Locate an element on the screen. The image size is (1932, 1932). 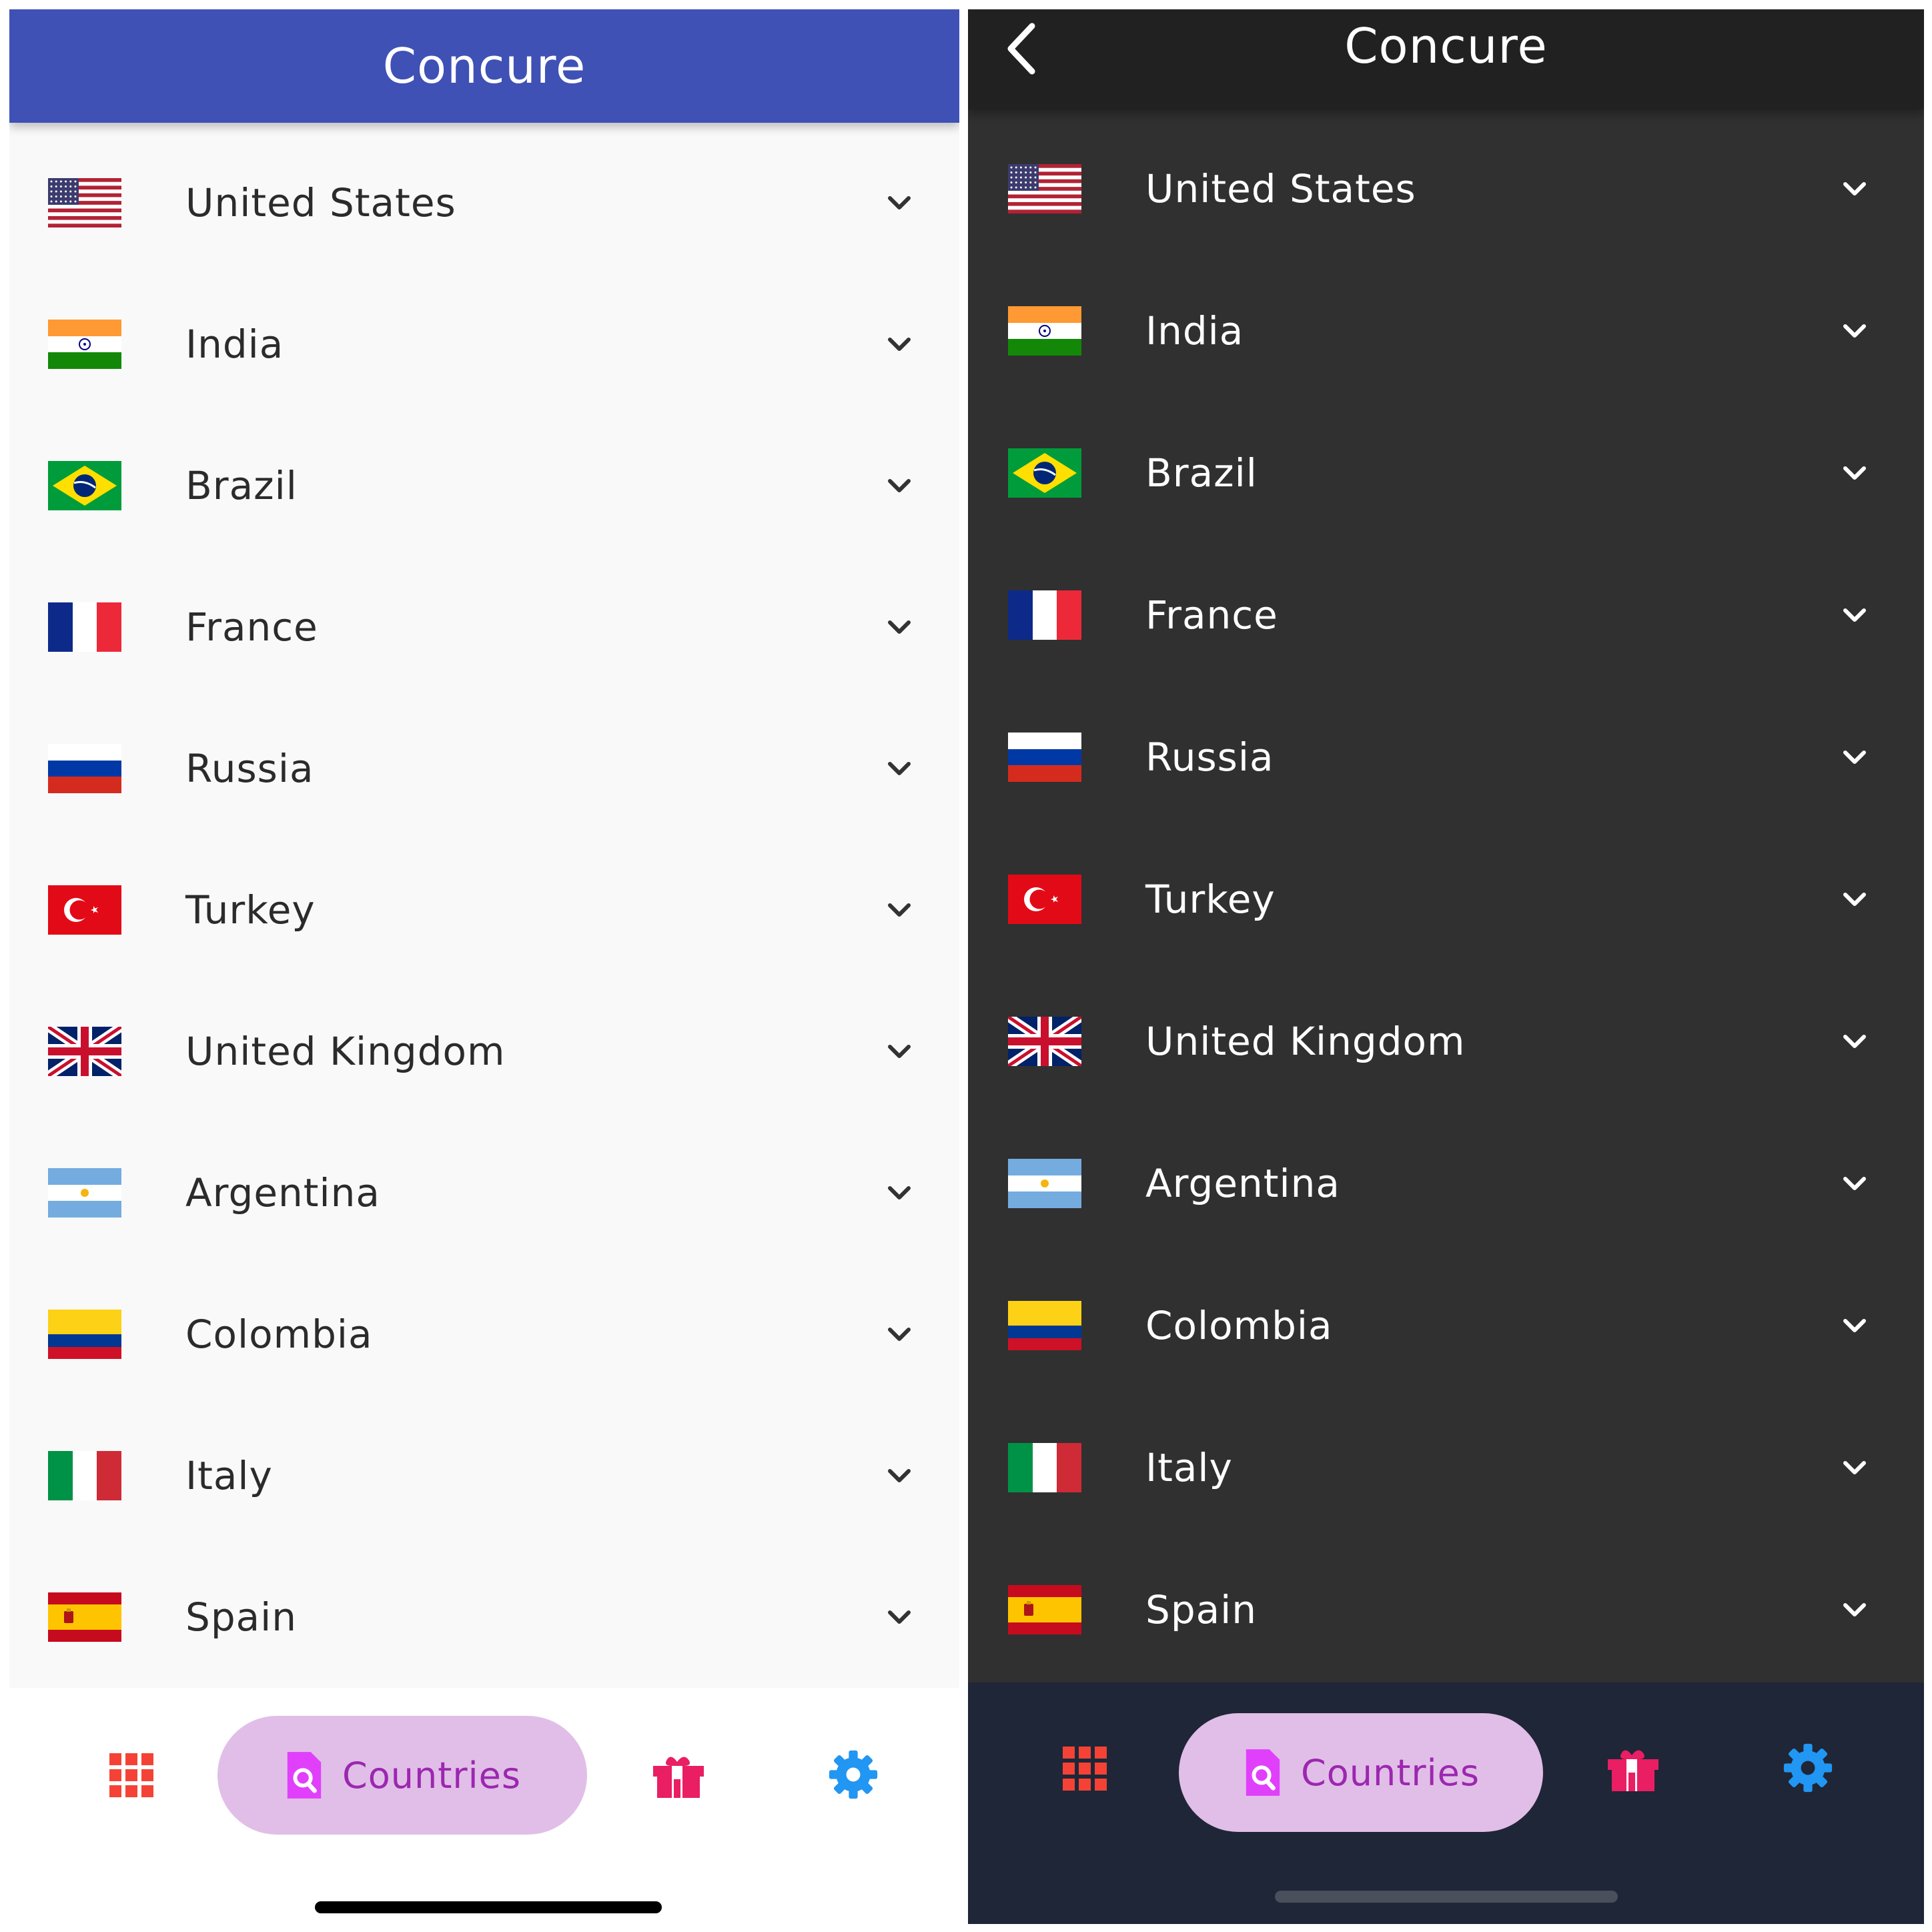
country-name: United Kingdom is located at coordinates (345, 1051).